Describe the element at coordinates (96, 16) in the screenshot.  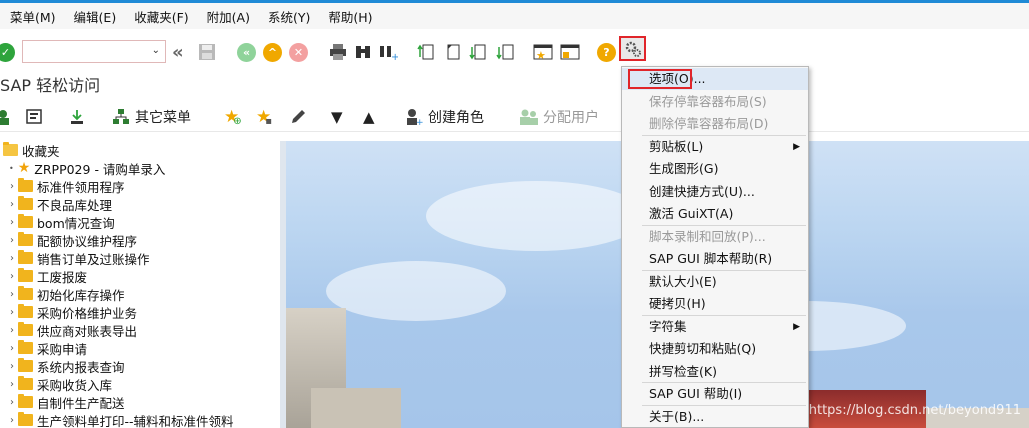
I see `menu-item-edit: 编辑(E)` at that location.